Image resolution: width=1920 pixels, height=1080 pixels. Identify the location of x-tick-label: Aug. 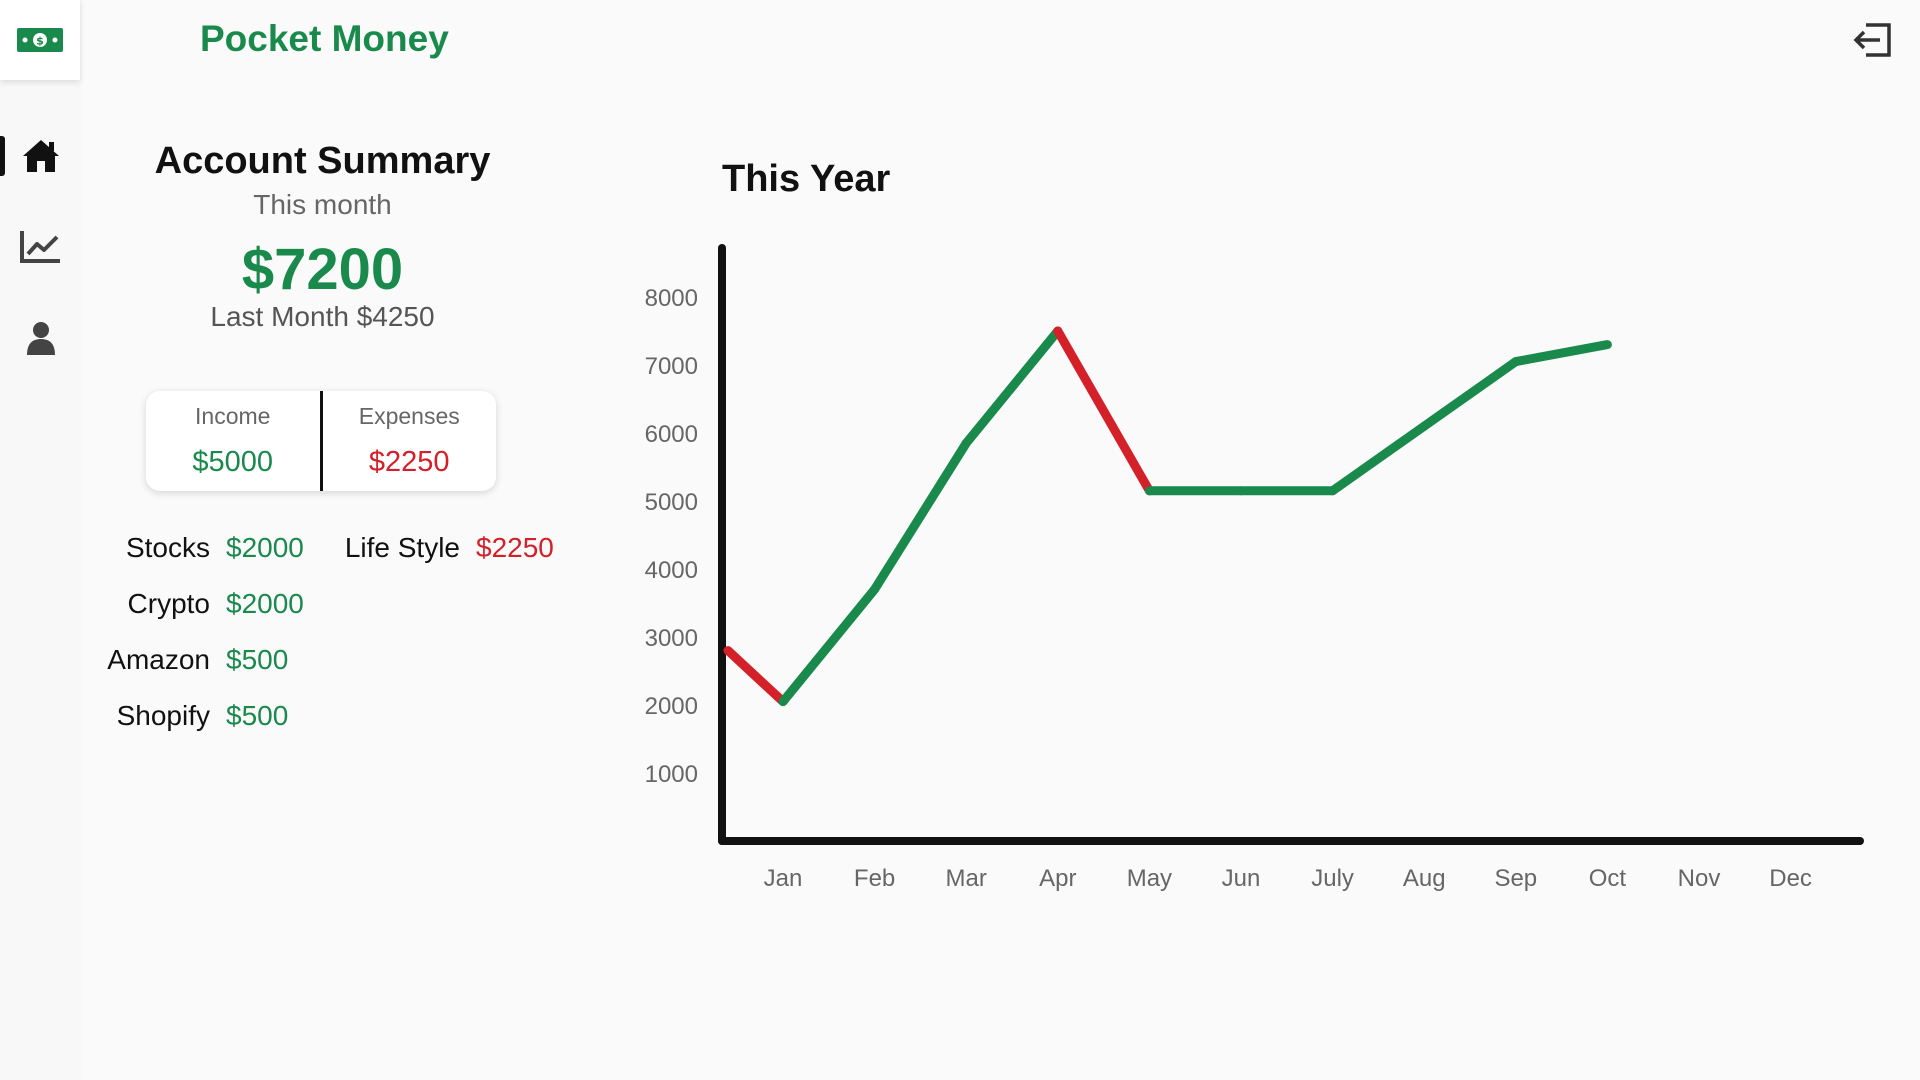
(1424, 878).